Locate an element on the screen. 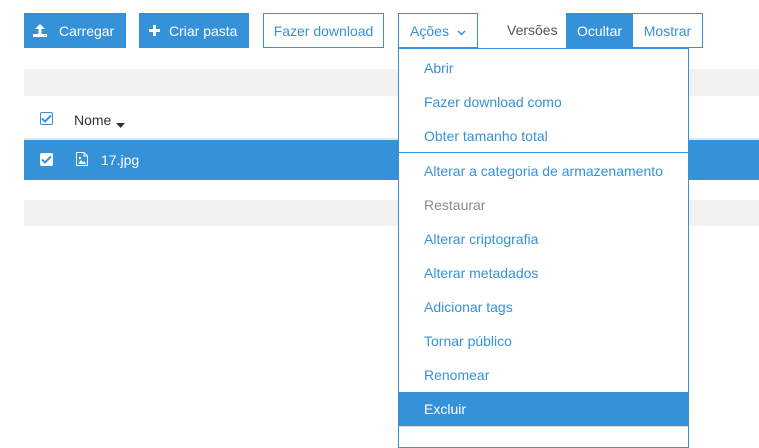  menu-item-label: Alterar a categoria de armazenamento is located at coordinates (543, 171).